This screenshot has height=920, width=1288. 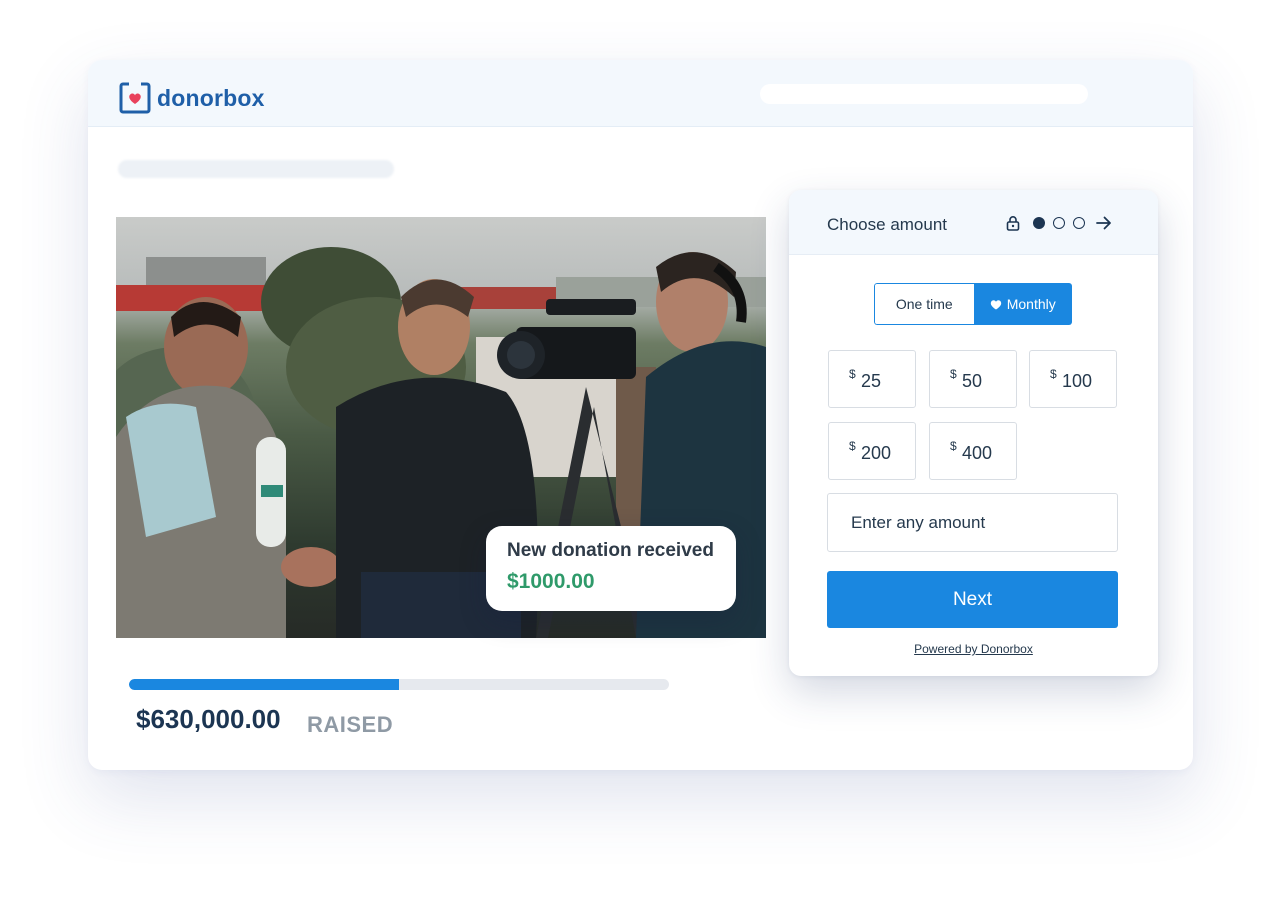 I want to click on monthly-button: Monthly, so click(x=1022, y=304).